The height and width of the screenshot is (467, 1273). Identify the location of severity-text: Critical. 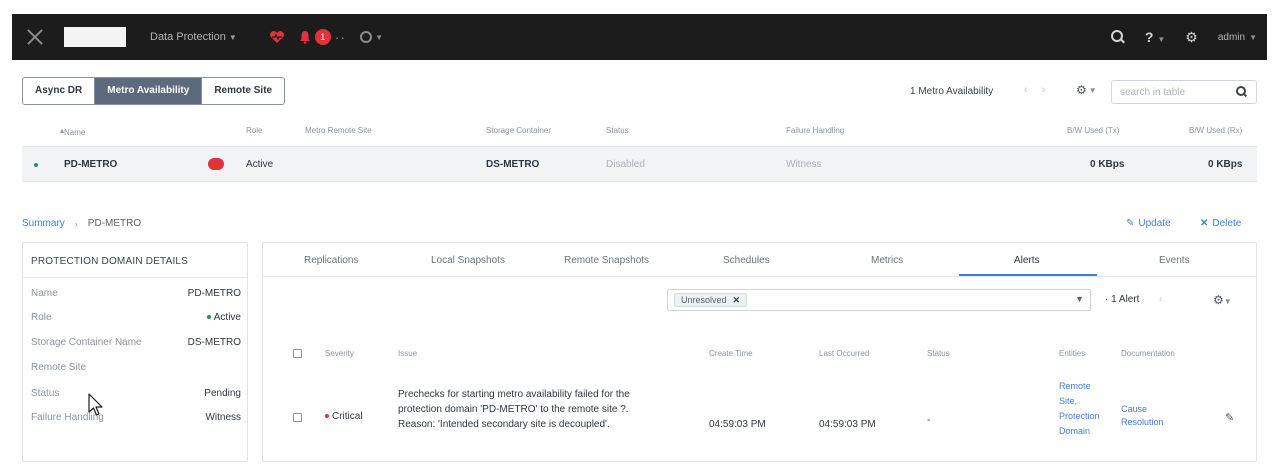
(347, 416).